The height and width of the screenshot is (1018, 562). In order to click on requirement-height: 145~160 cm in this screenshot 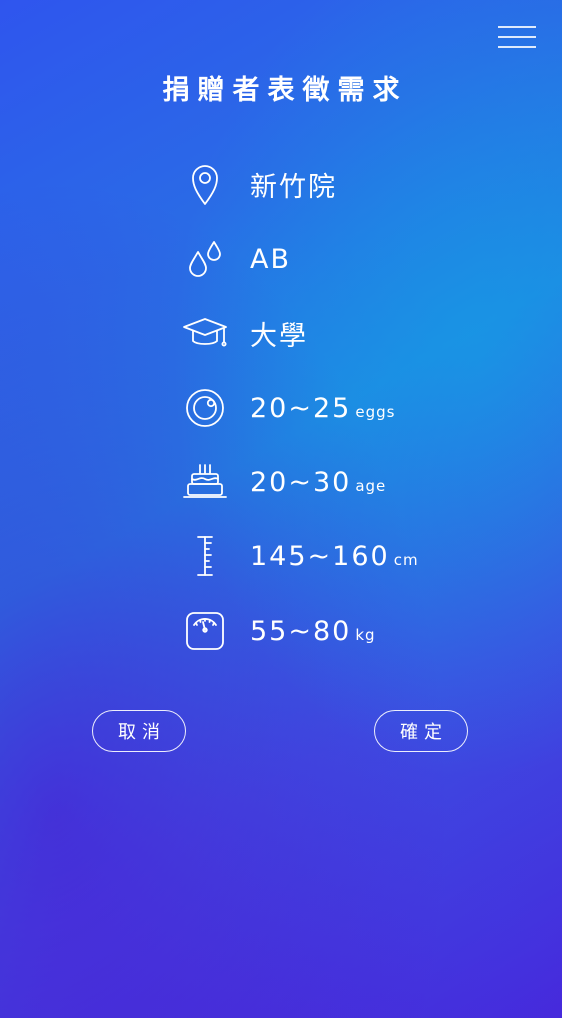, I will do `click(297, 556)`.